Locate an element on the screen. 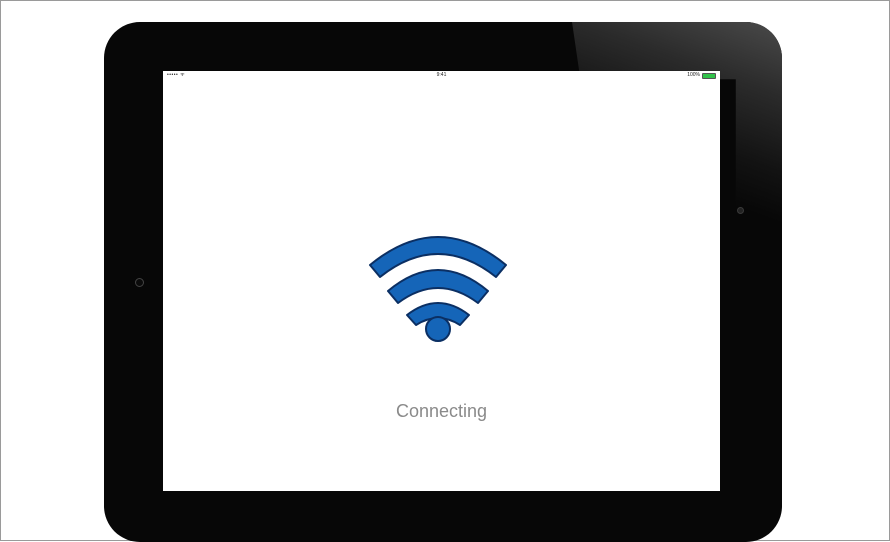  wifi-icon is located at coordinates (438, 289).